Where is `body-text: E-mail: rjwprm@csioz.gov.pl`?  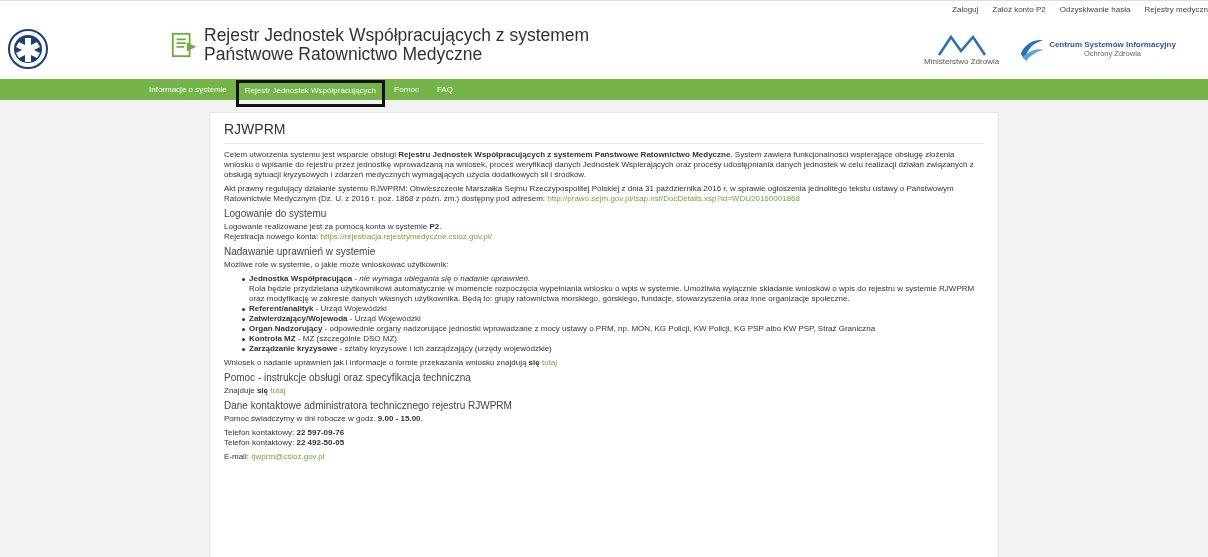
body-text: E-mail: rjwprm@csioz.gov.pl is located at coordinates (275, 457).